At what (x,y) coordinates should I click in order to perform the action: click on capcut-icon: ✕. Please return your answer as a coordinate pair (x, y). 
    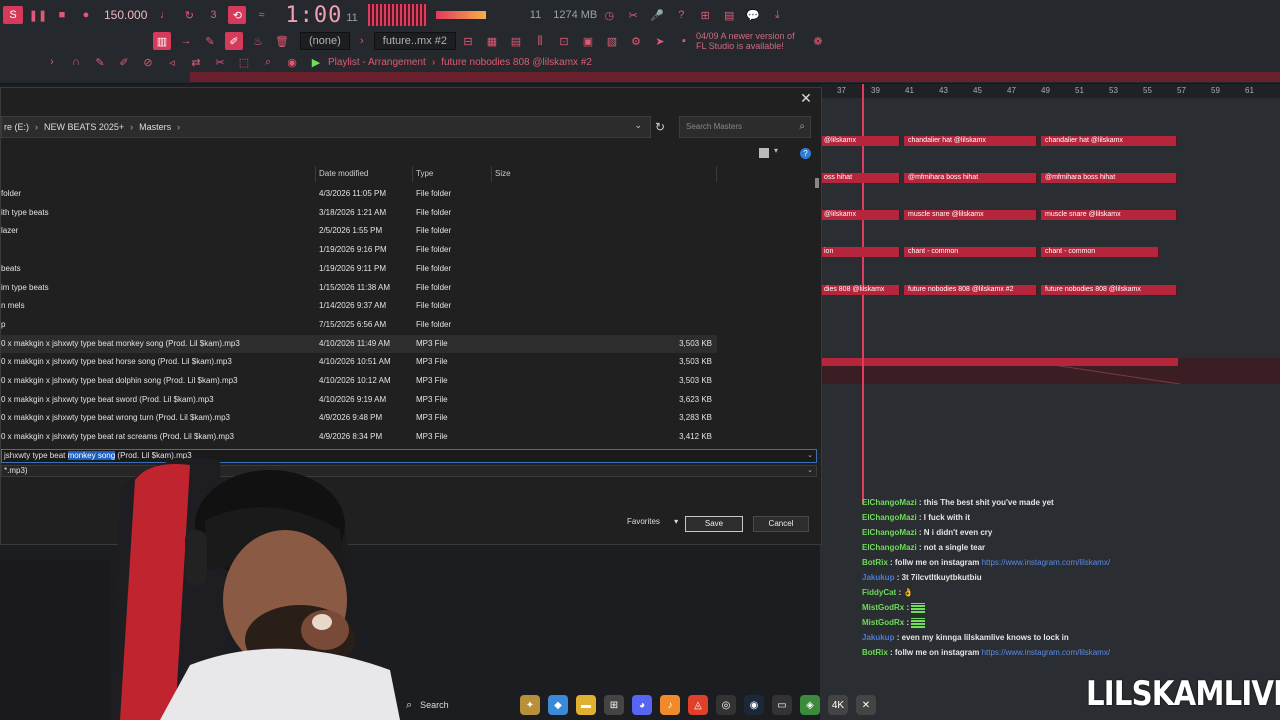
    Looking at the image, I should click on (866, 705).